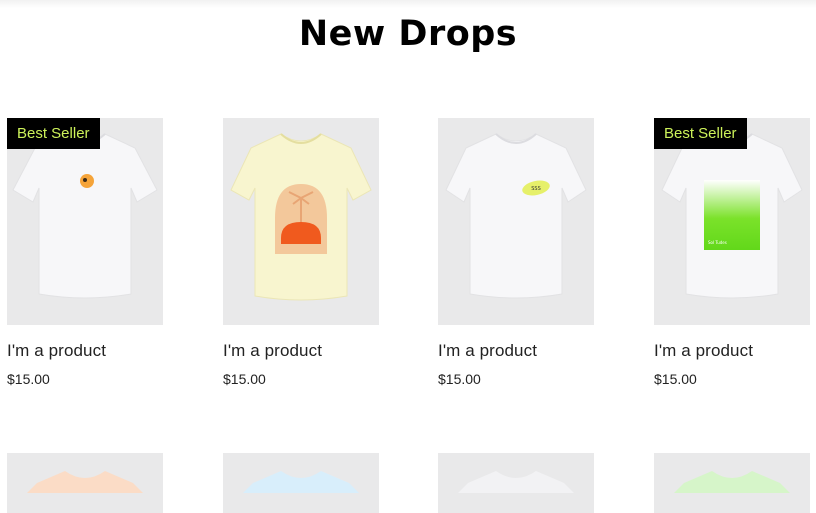 Image resolution: width=816 pixels, height=513 pixels. I want to click on tshirt-image: Sol Tudes, so click(732, 216).